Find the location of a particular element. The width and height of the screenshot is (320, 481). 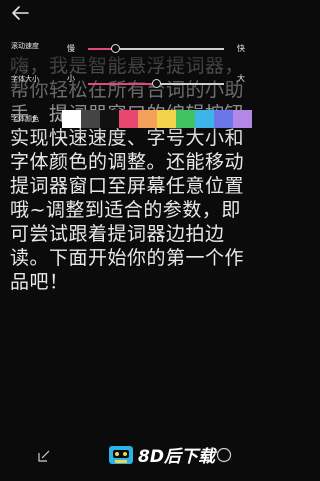

size-max-label: 大 is located at coordinates (241, 78).